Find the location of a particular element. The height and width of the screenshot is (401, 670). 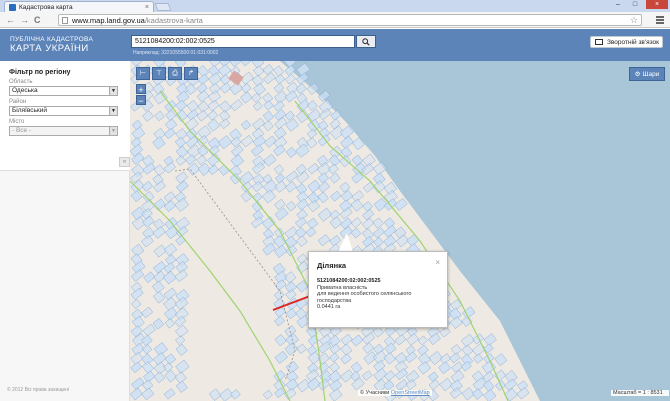

region-label: Область is located at coordinates (21, 82).